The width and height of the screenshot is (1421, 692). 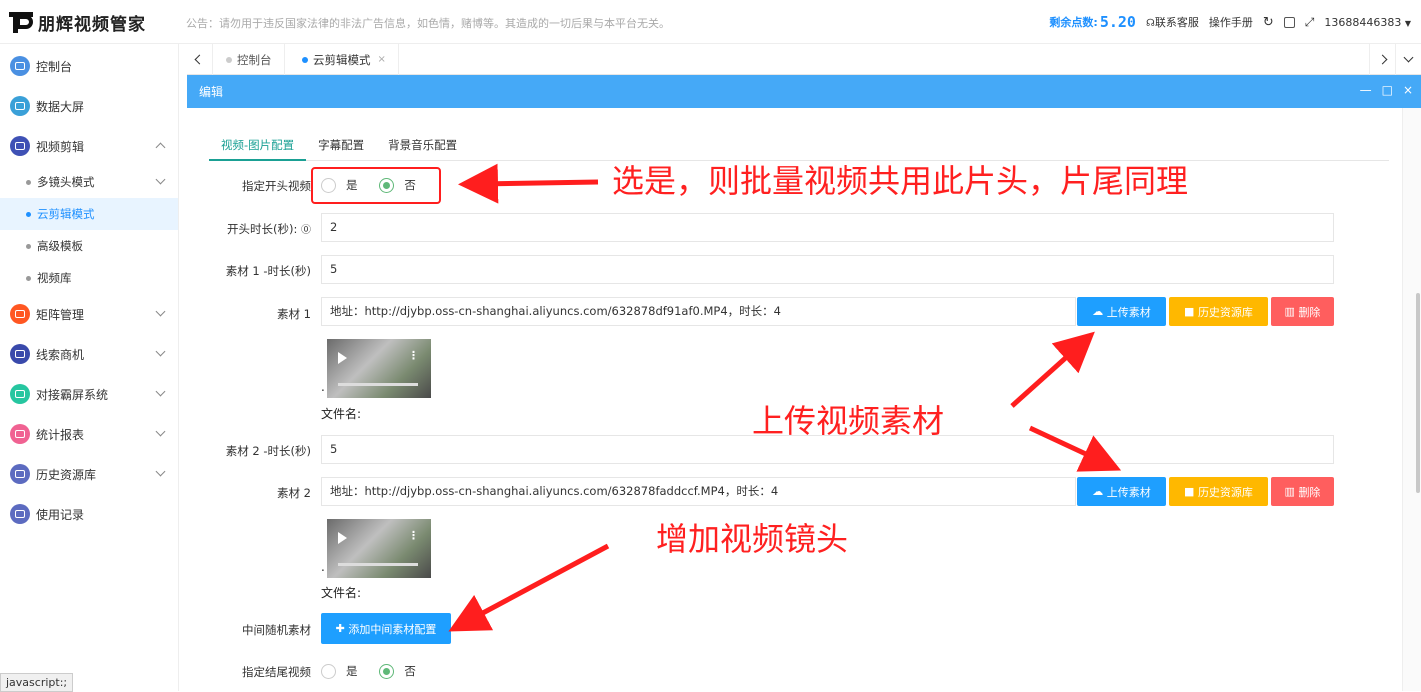 I want to click on arrow-to-upload2, so click(x=1075, y=448).